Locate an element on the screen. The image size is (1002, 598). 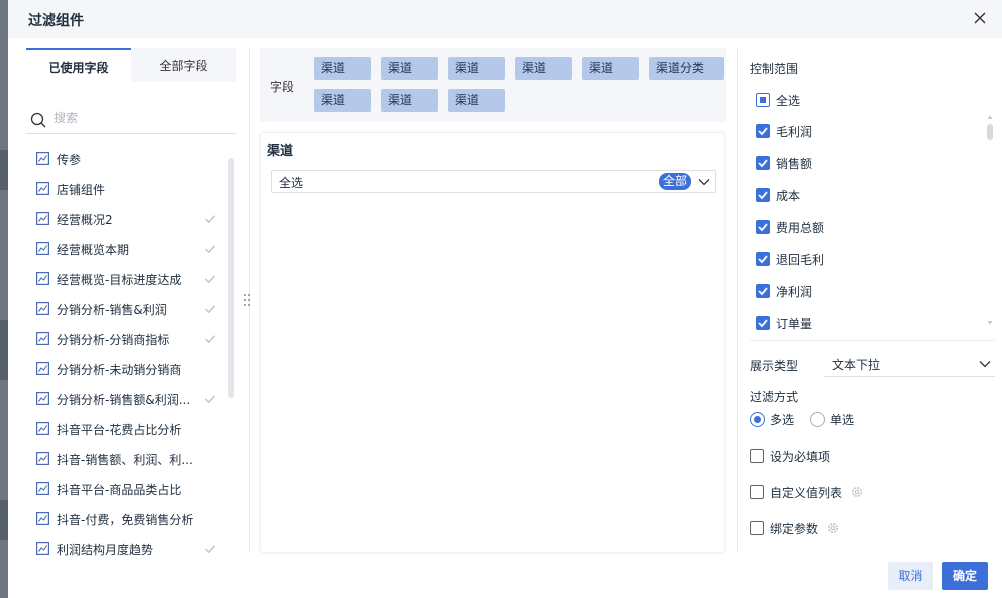
scope-checkbox-select-all: 全选 is located at coordinates (778, 100).